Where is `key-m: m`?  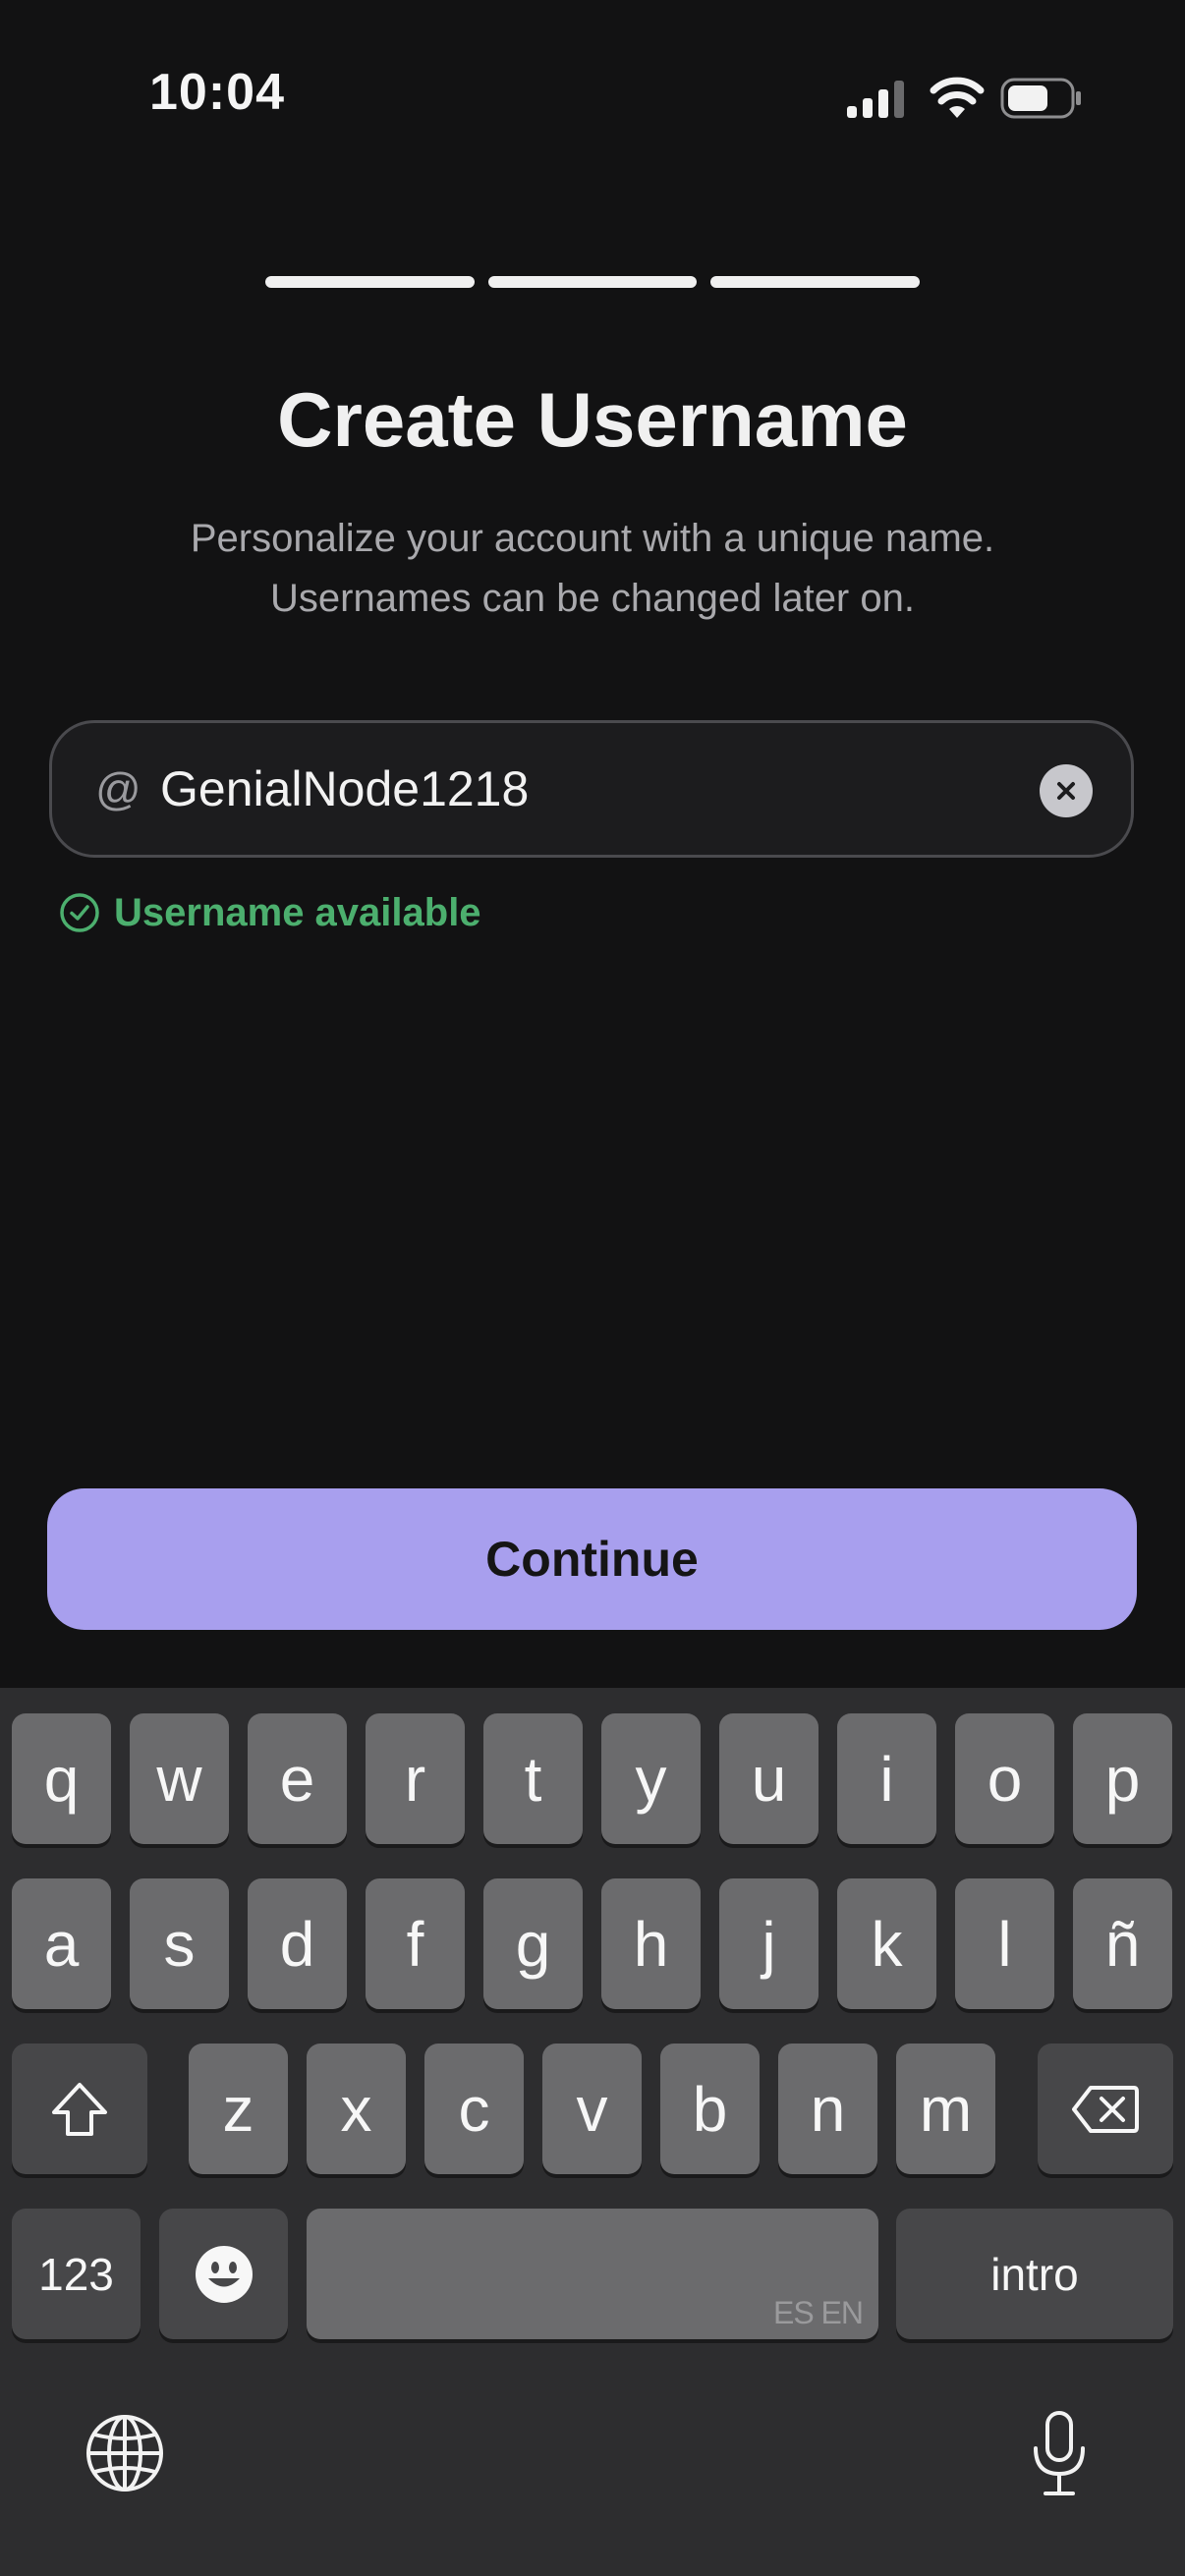
key-m: m is located at coordinates (946, 2109).